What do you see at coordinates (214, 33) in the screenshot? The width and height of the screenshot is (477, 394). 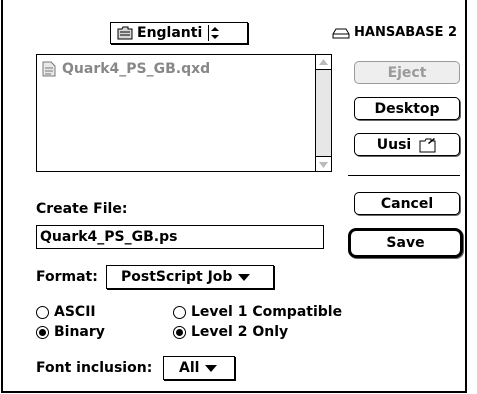 I see `stepper-arrows-icon` at bounding box center [214, 33].